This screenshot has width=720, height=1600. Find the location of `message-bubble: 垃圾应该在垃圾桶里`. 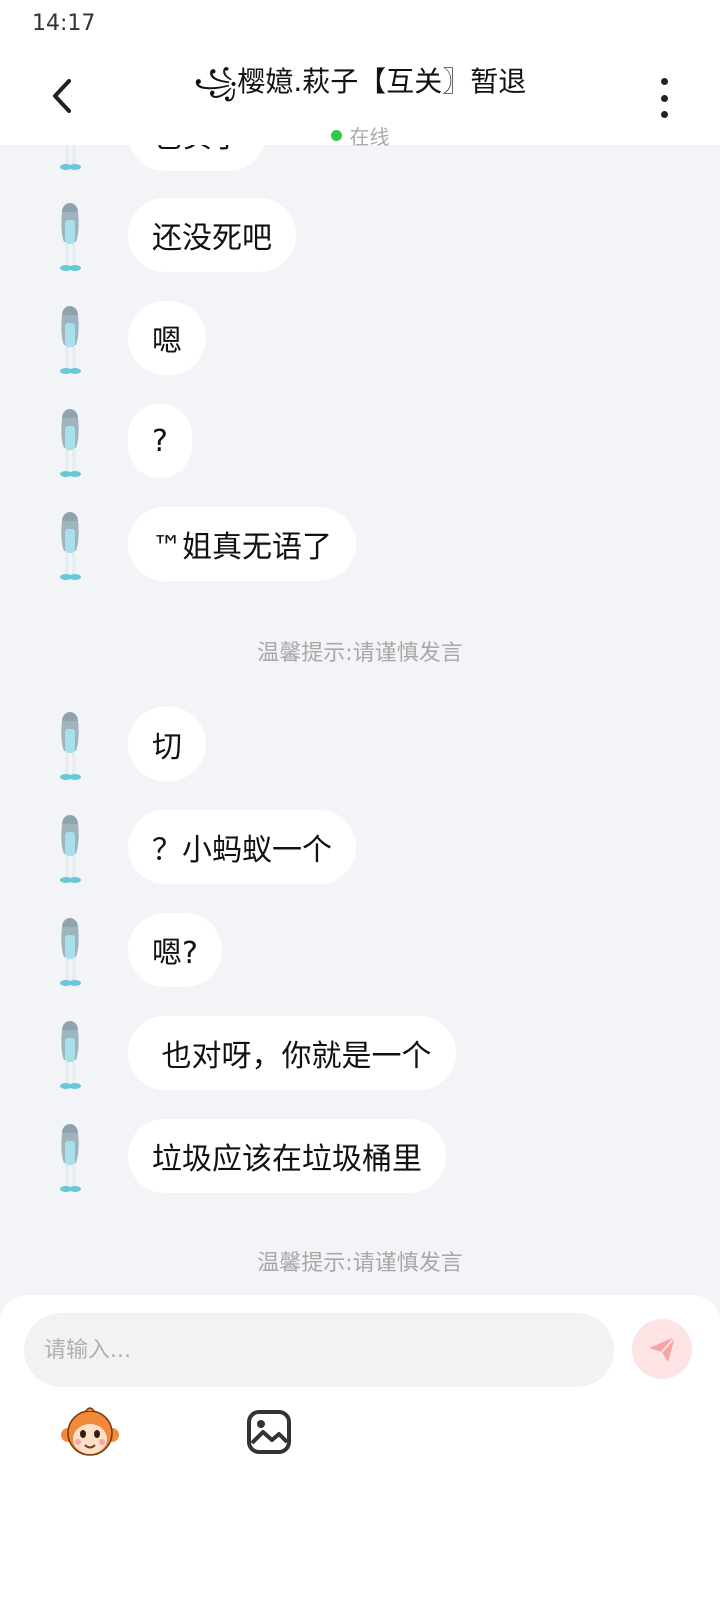

message-bubble: 垃圾应该在垃圾桶里 is located at coordinates (287, 1156).